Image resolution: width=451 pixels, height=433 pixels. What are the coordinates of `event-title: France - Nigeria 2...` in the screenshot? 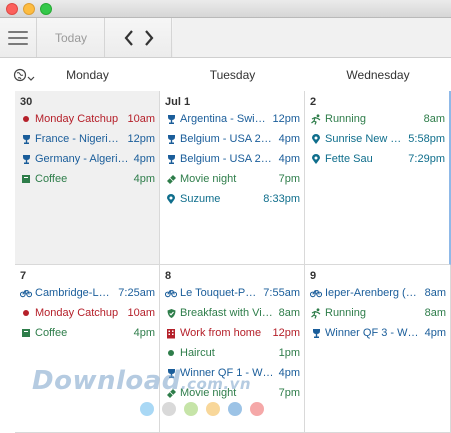 It's located at (79, 139).